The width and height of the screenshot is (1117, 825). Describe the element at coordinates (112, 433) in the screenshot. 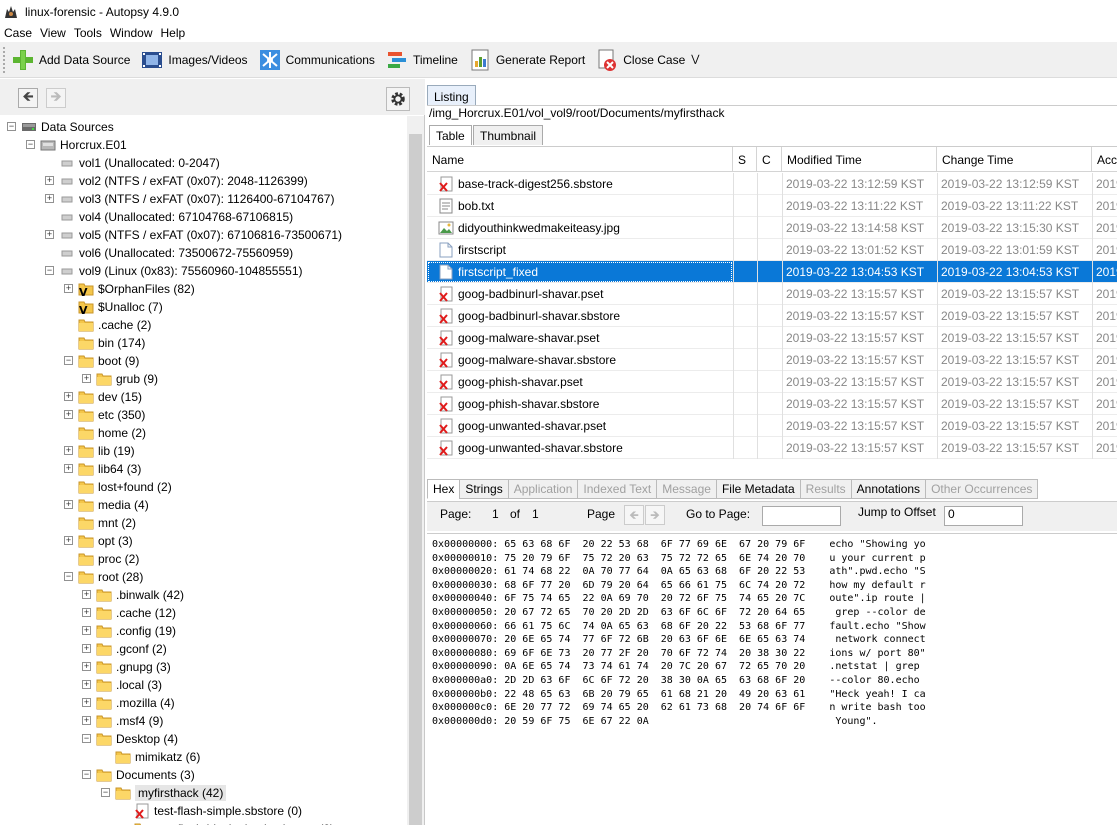

I see `tree-node: home (2)` at that location.